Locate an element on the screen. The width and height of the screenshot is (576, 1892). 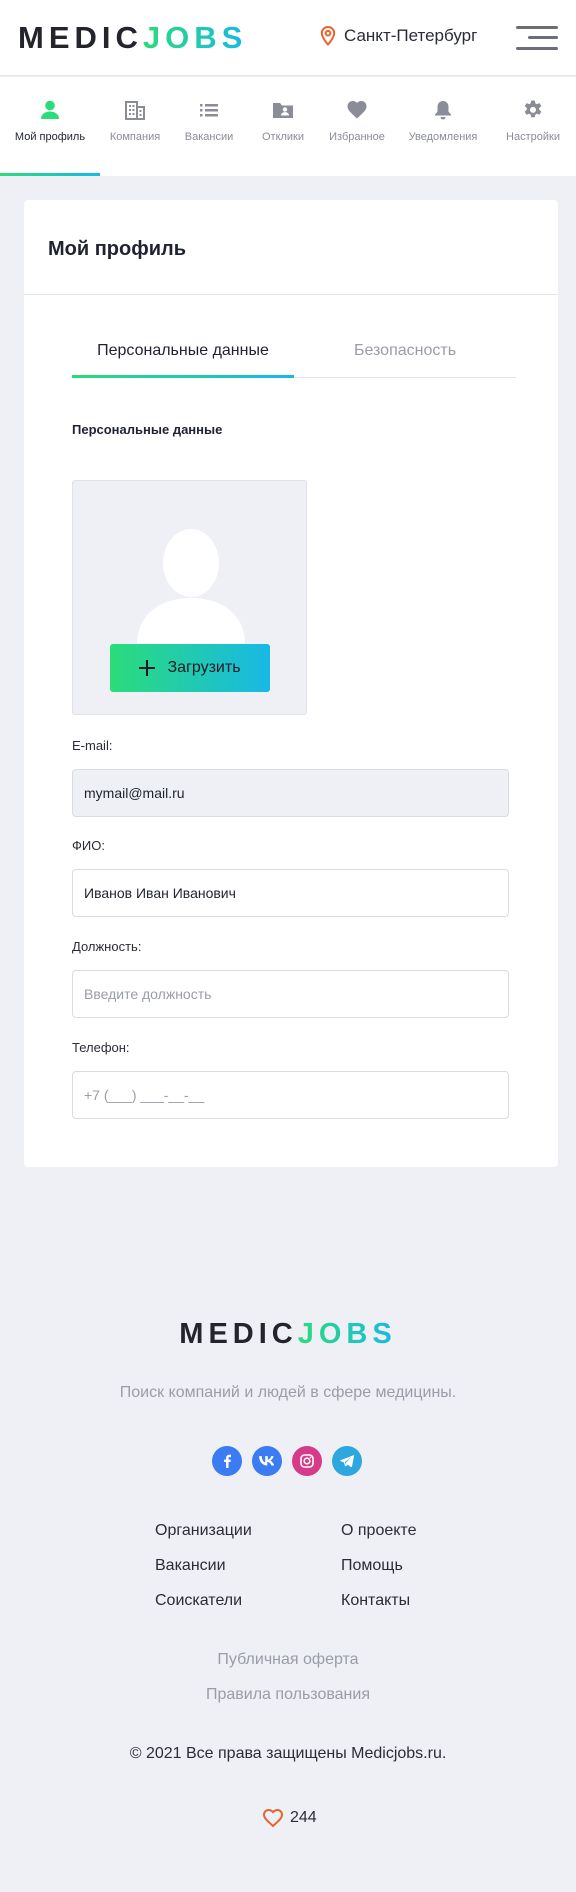
page-title: Мой профиль is located at coordinates (291, 247).